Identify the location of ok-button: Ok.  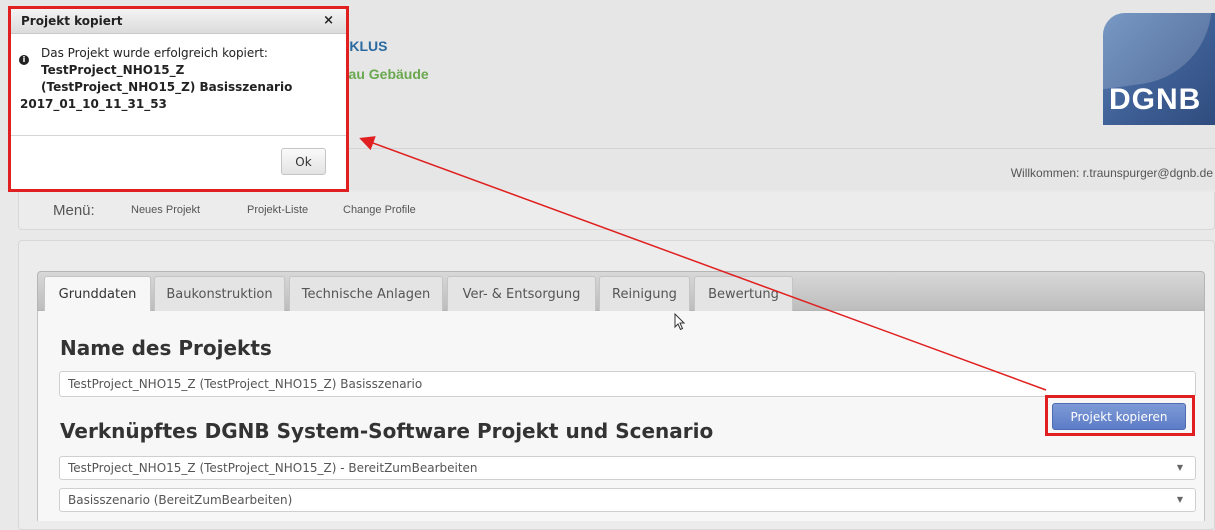
(303, 161).